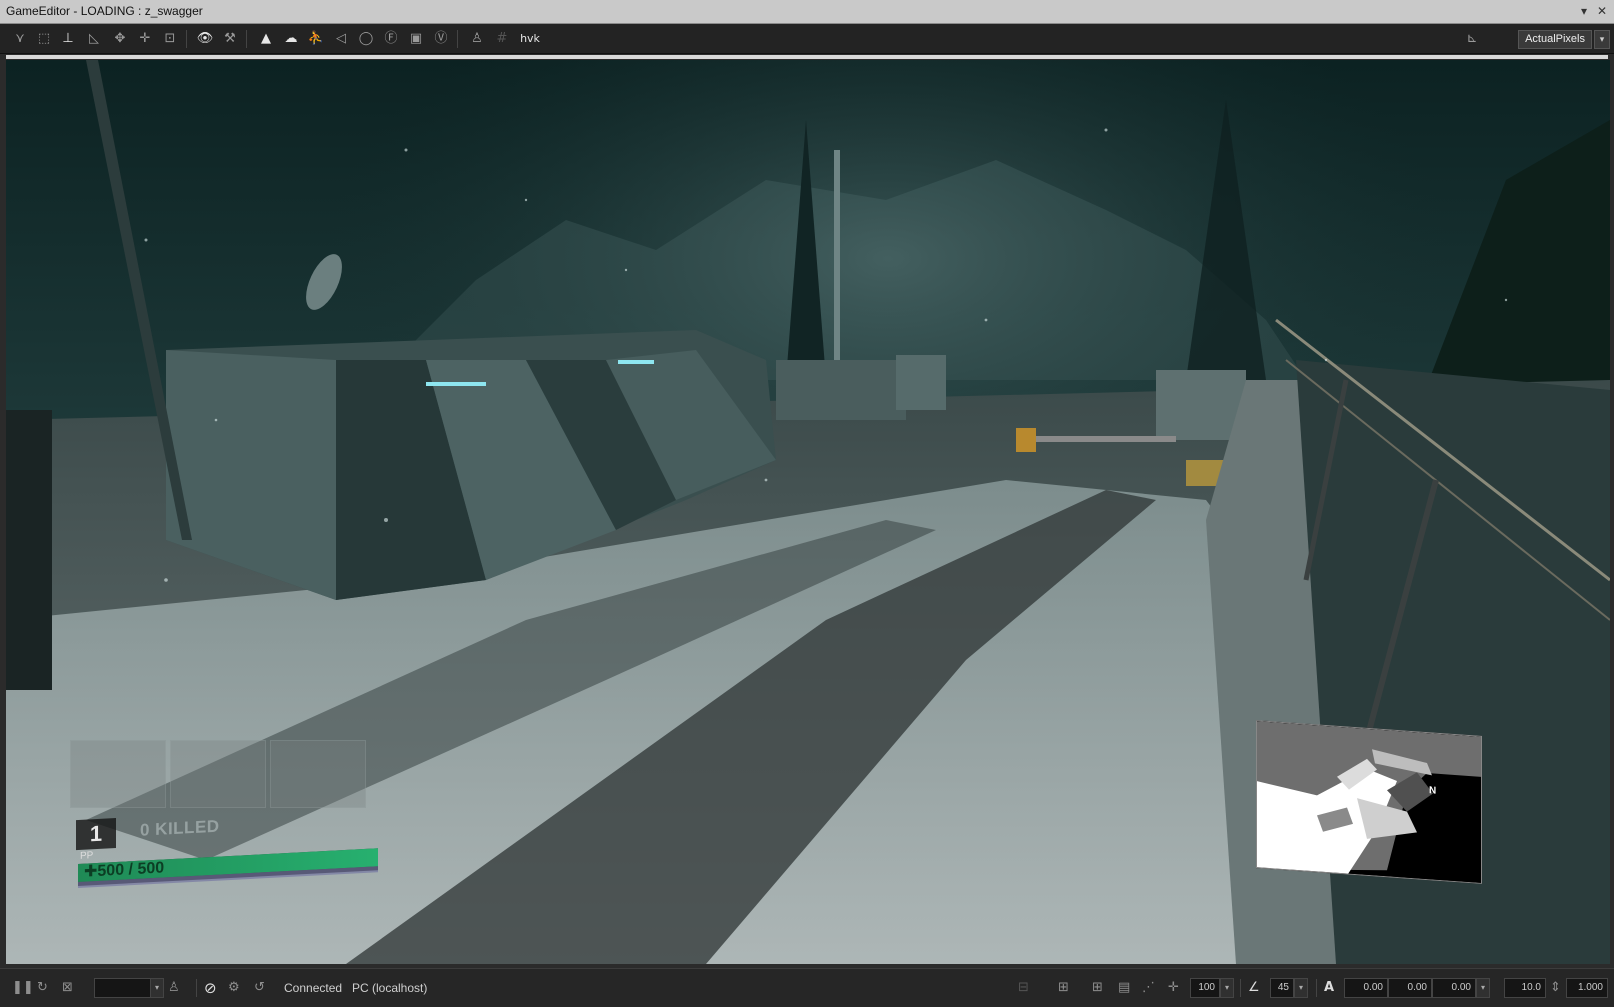  I want to click on grid-size-input: 100, so click(1205, 988).